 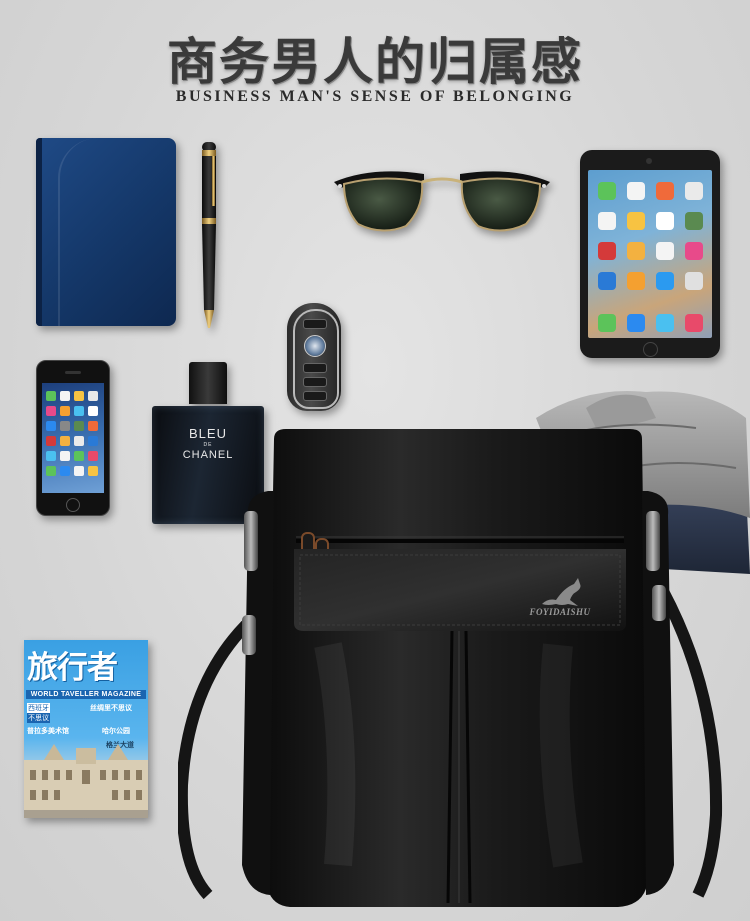 What do you see at coordinates (73, 505) in the screenshot?
I see `phone-home-button` at bounding box center [73, 505].